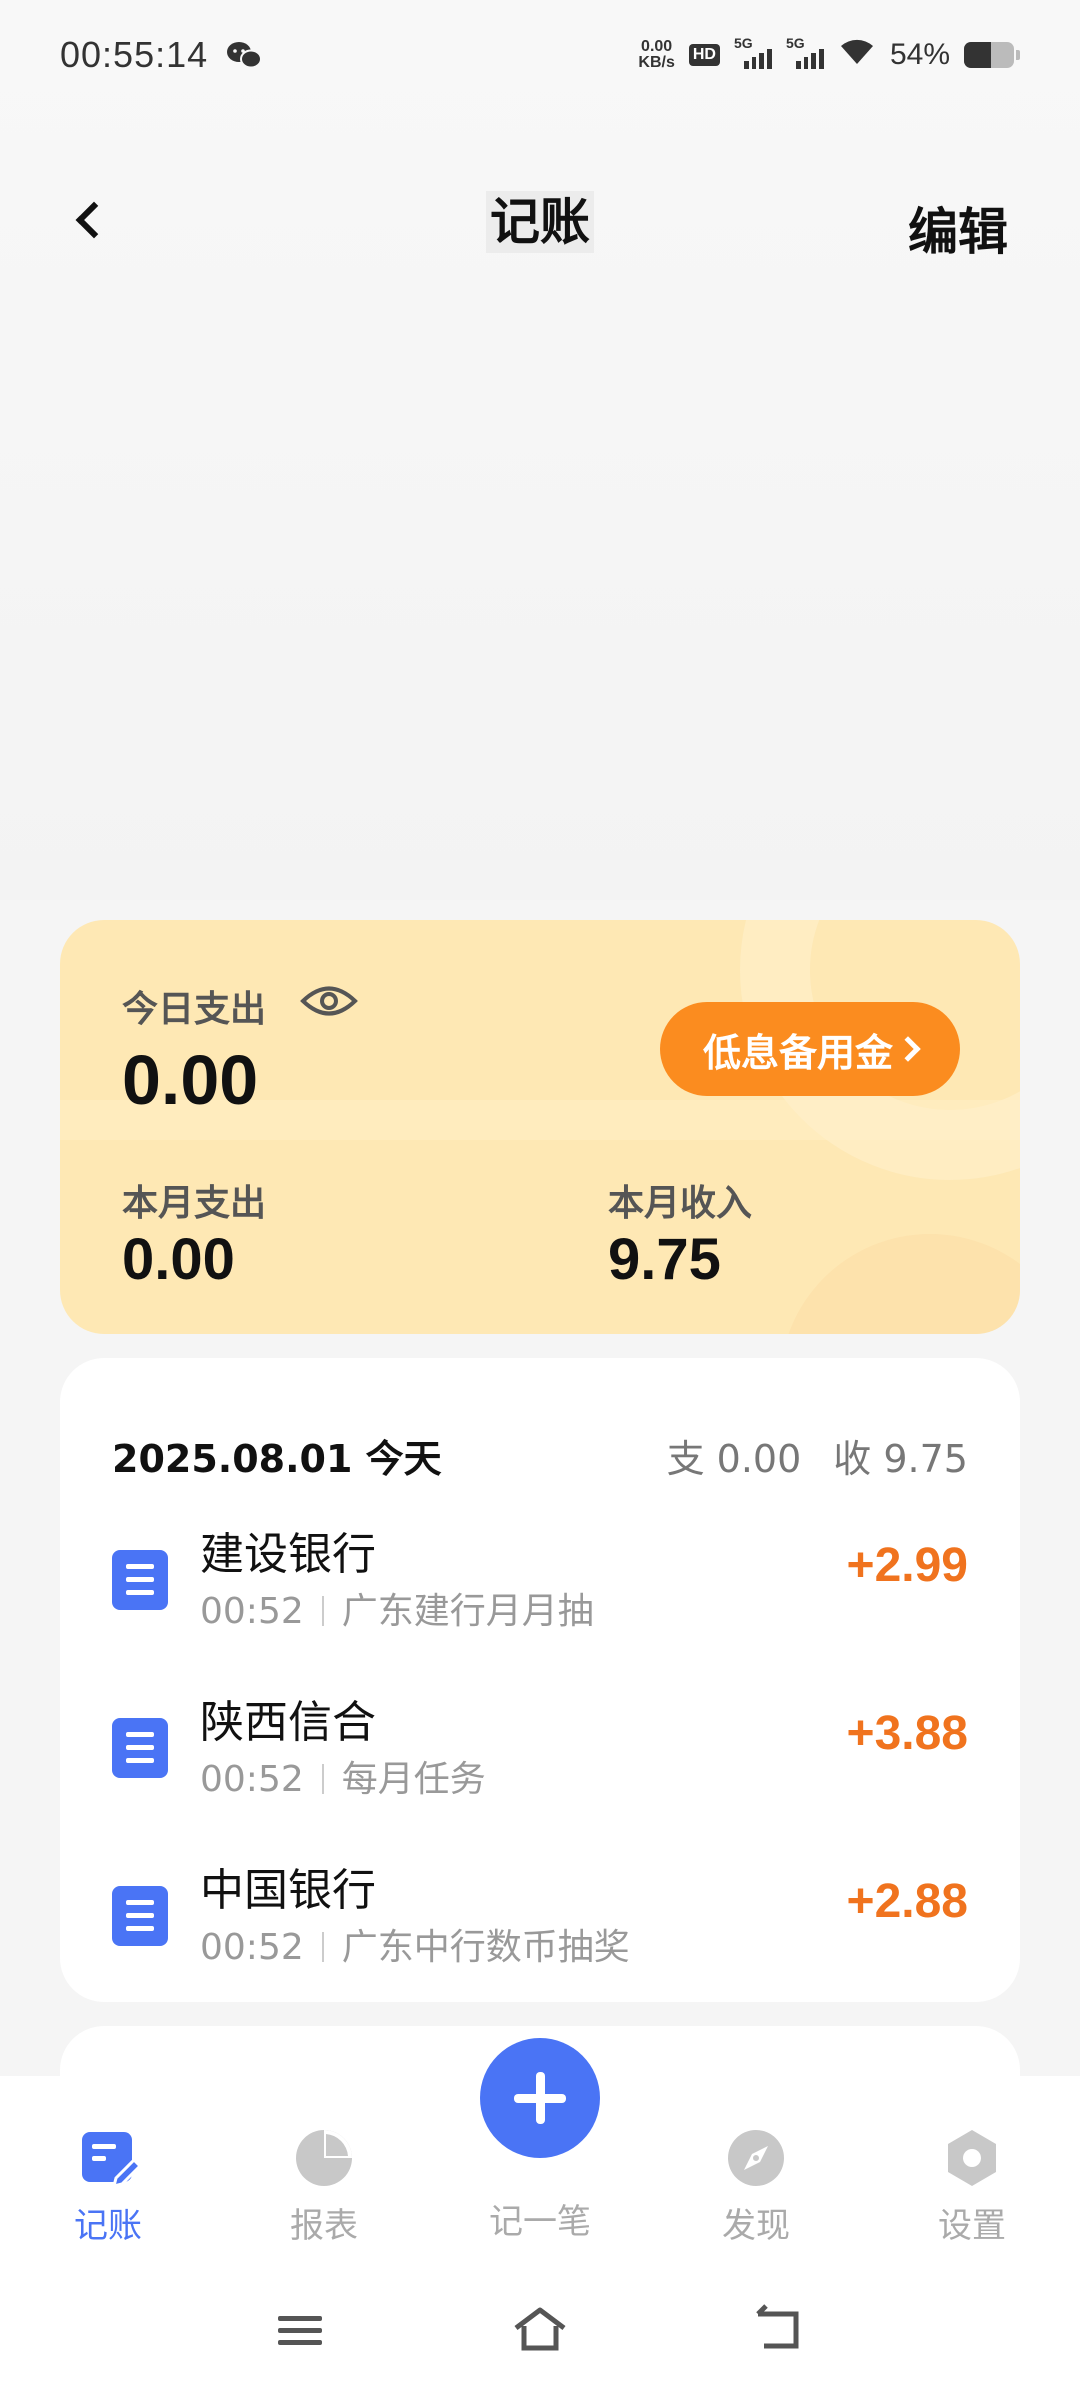 This screenshot has height=2400, width=1080. Describe the element at coordinates (329, 1001) in the screenshot. I see `eye-icon` at that location.